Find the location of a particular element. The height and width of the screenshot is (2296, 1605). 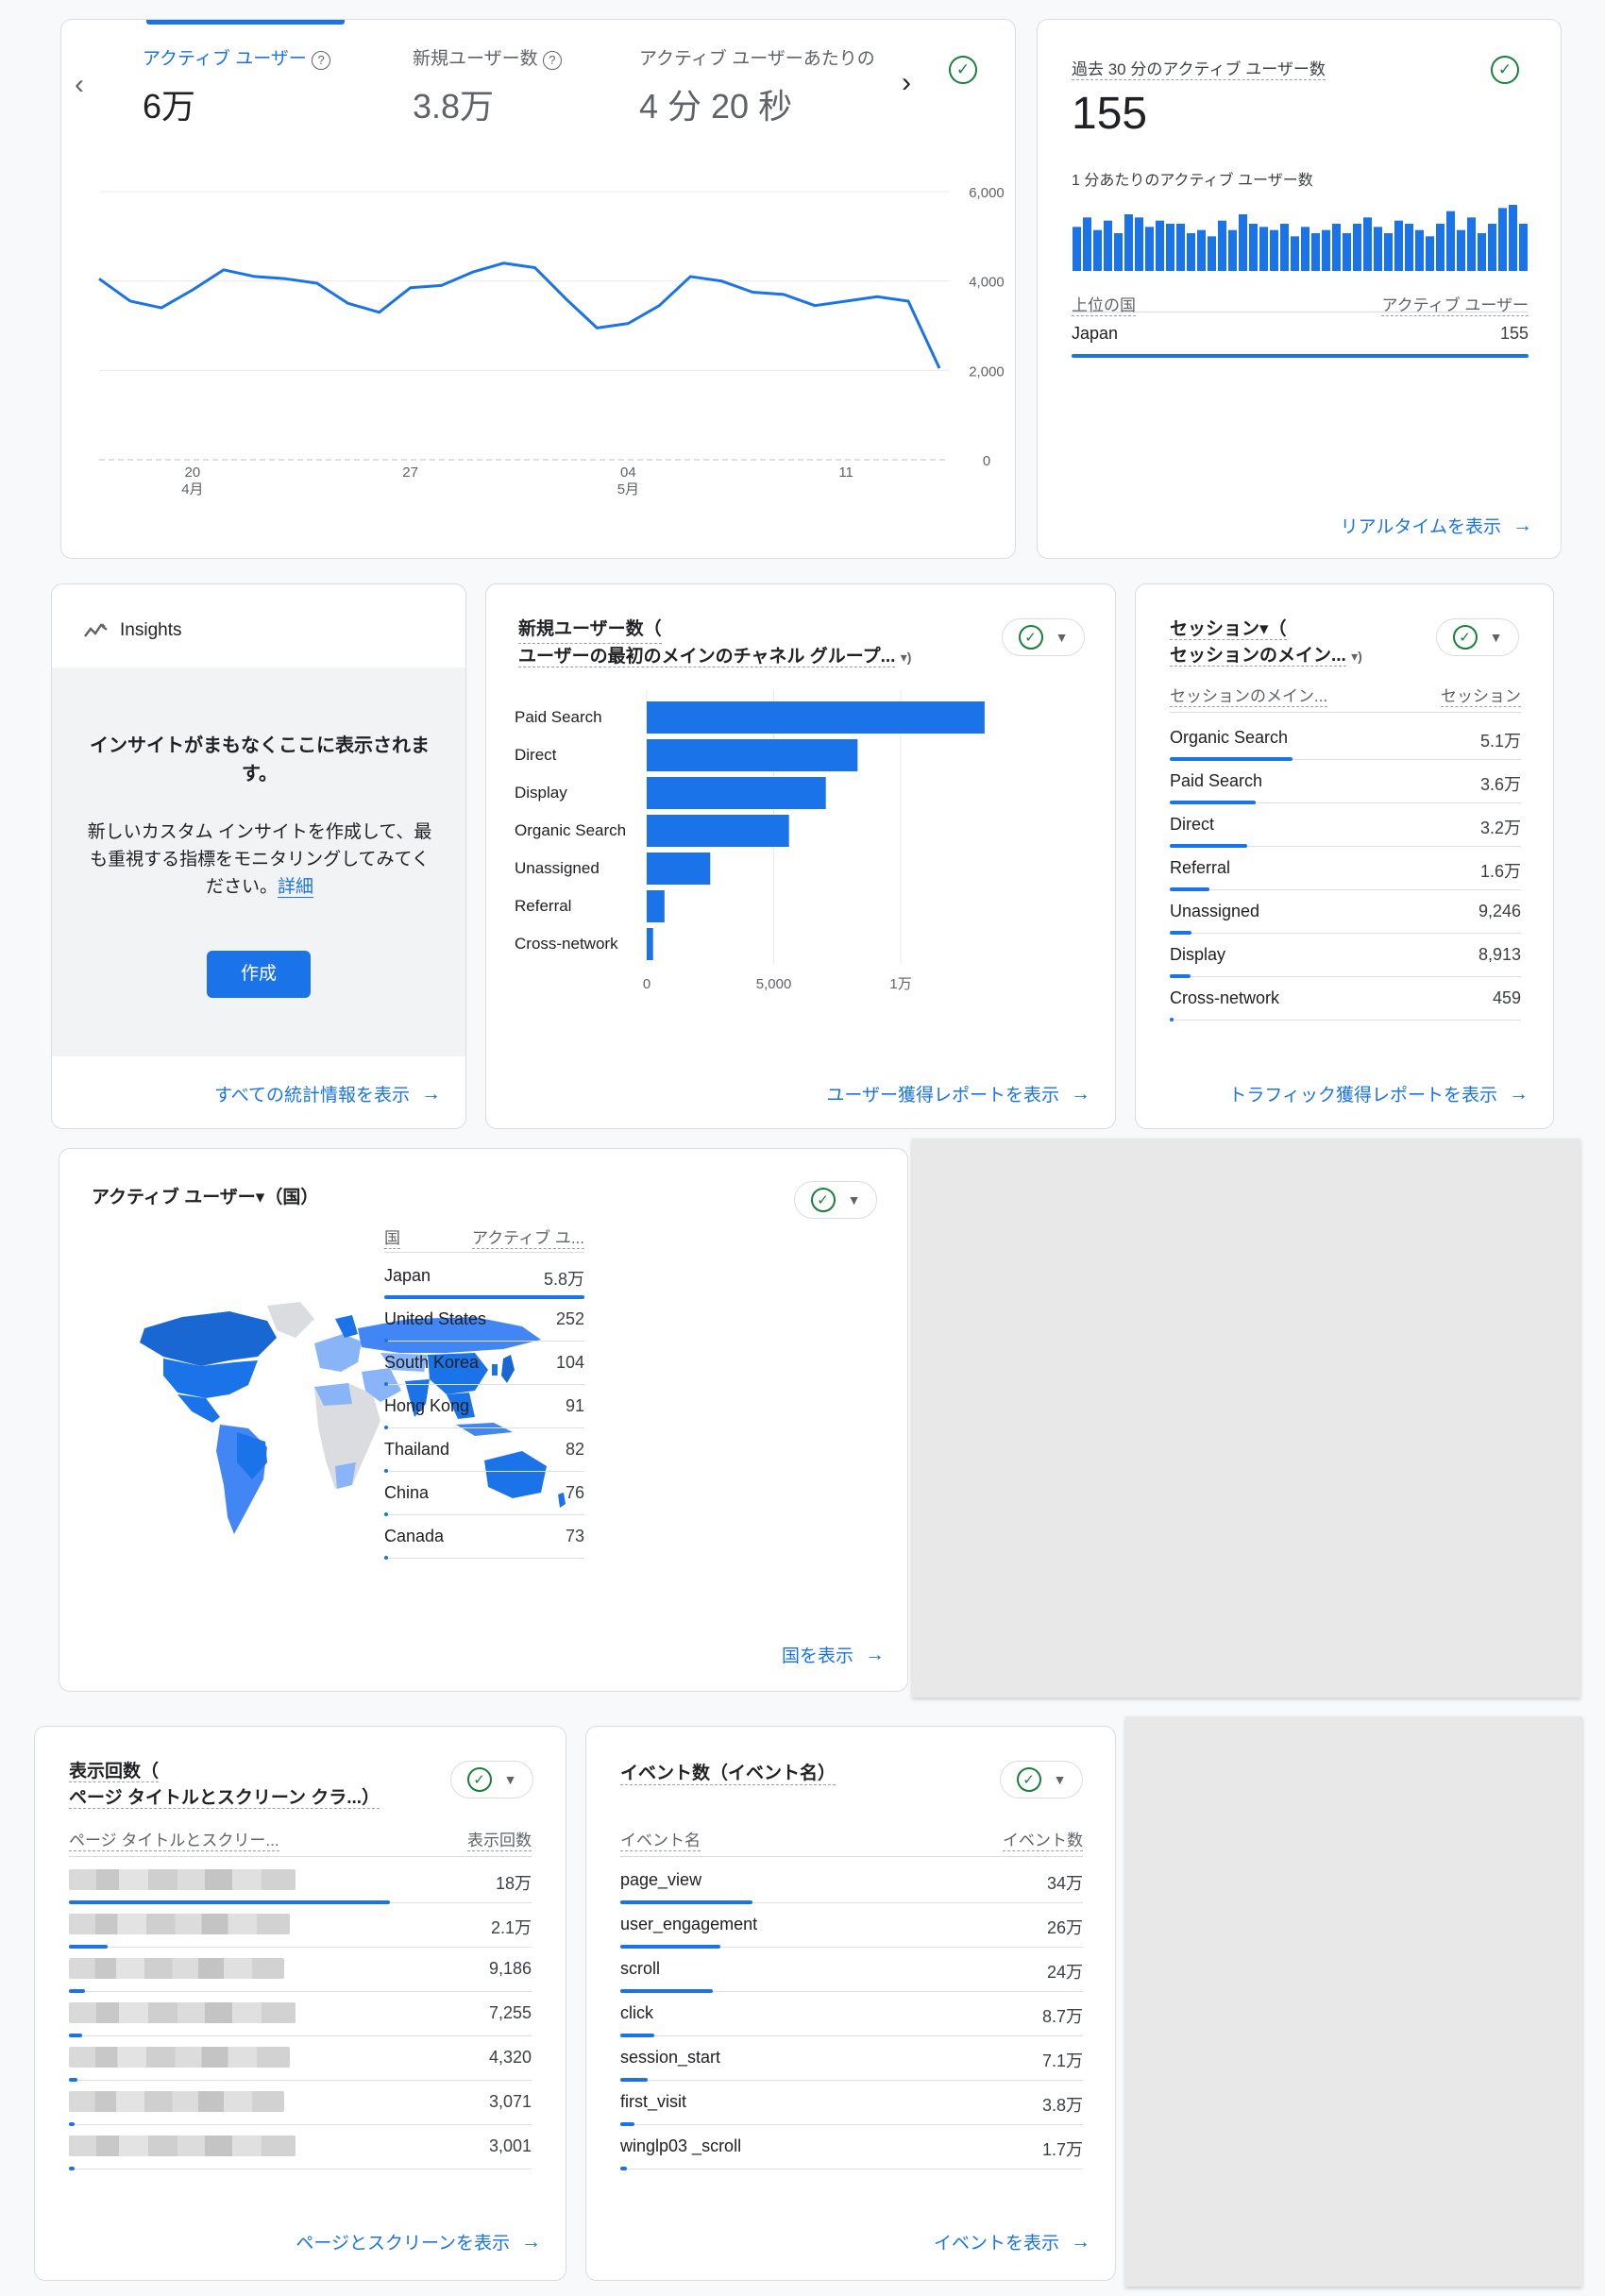

prev-metric-button: ‹ is located at coordinates (79, 85).